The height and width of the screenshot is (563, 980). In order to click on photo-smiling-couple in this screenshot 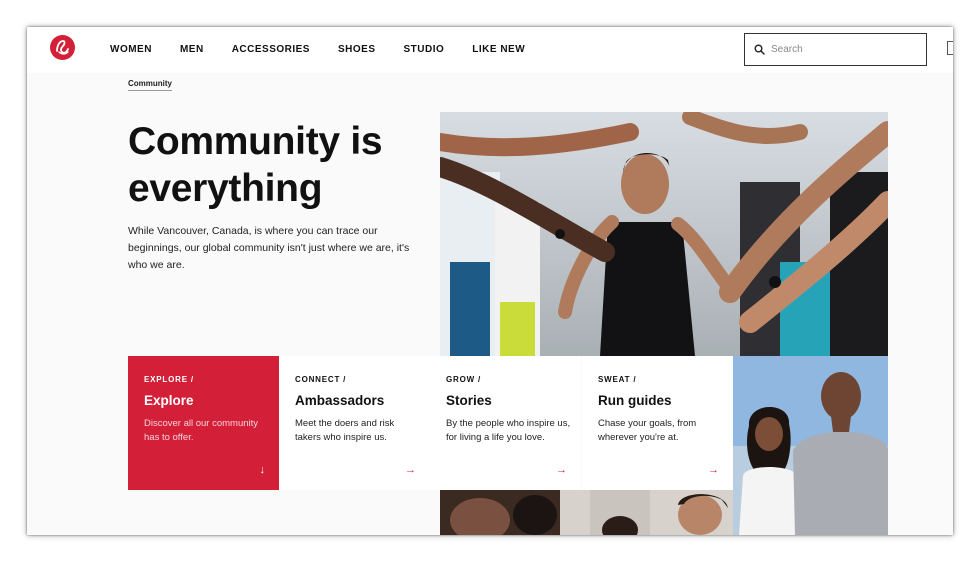, I will do `click(810, 445)`.